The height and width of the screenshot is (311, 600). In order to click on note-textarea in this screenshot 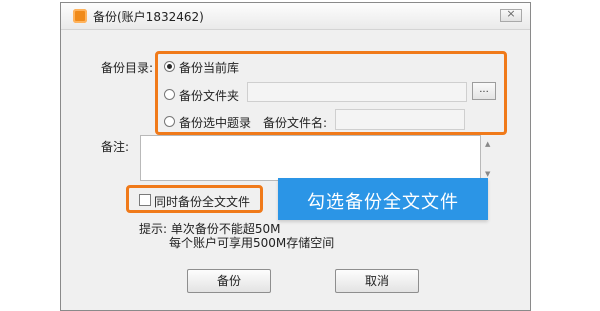, I will do `click(310, 158)`.